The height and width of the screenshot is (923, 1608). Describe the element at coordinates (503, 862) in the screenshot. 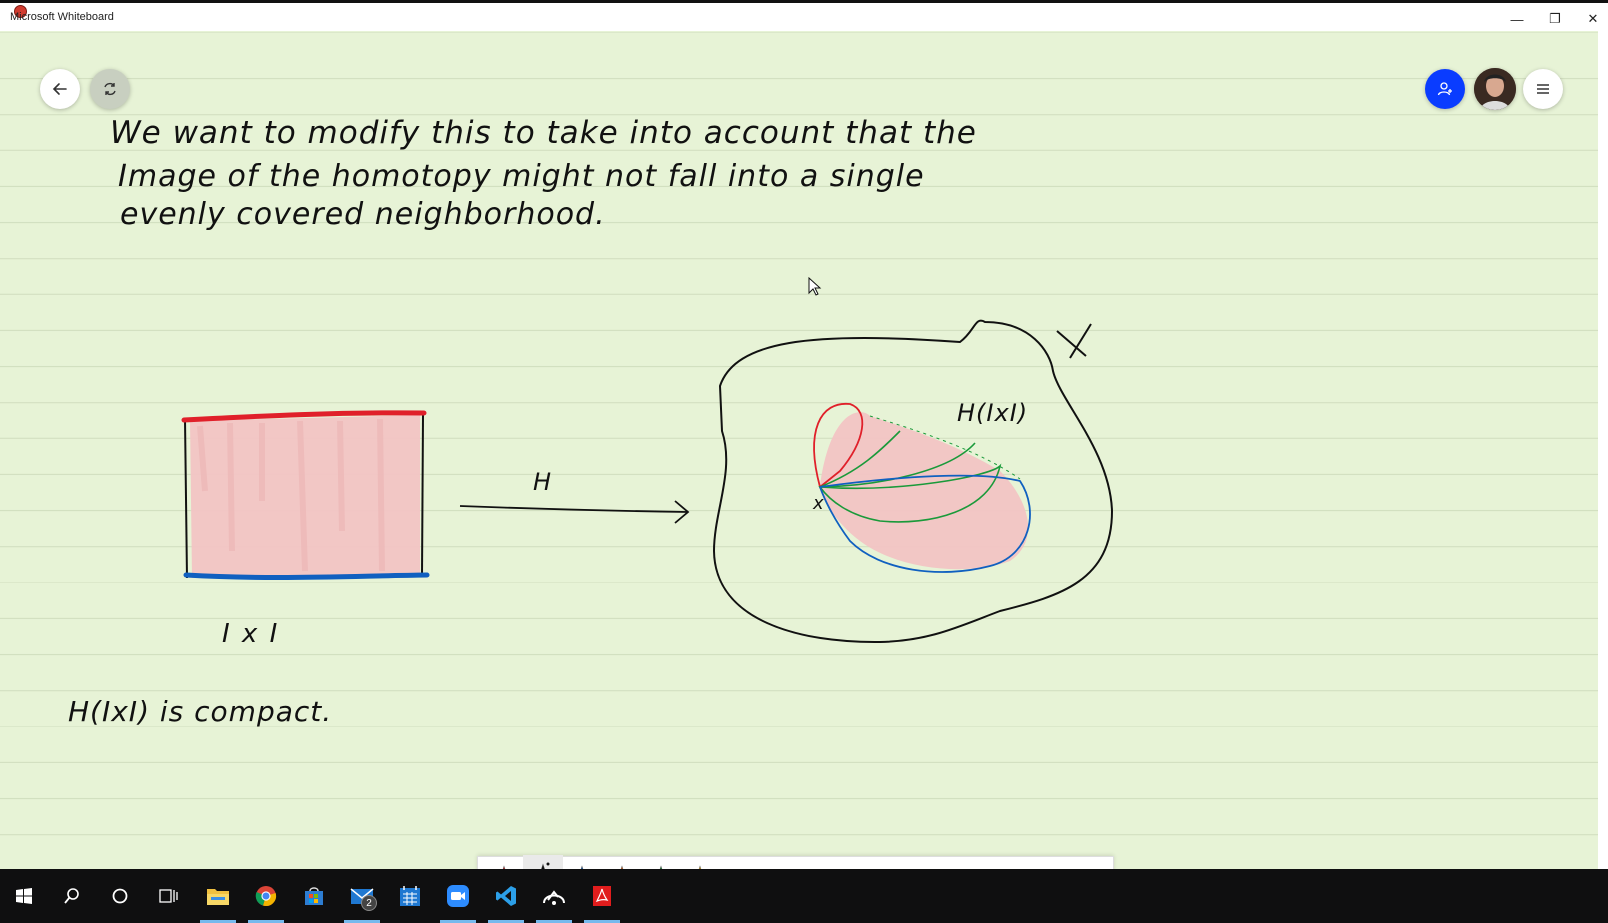

I see `red-pen-tool` at that location.